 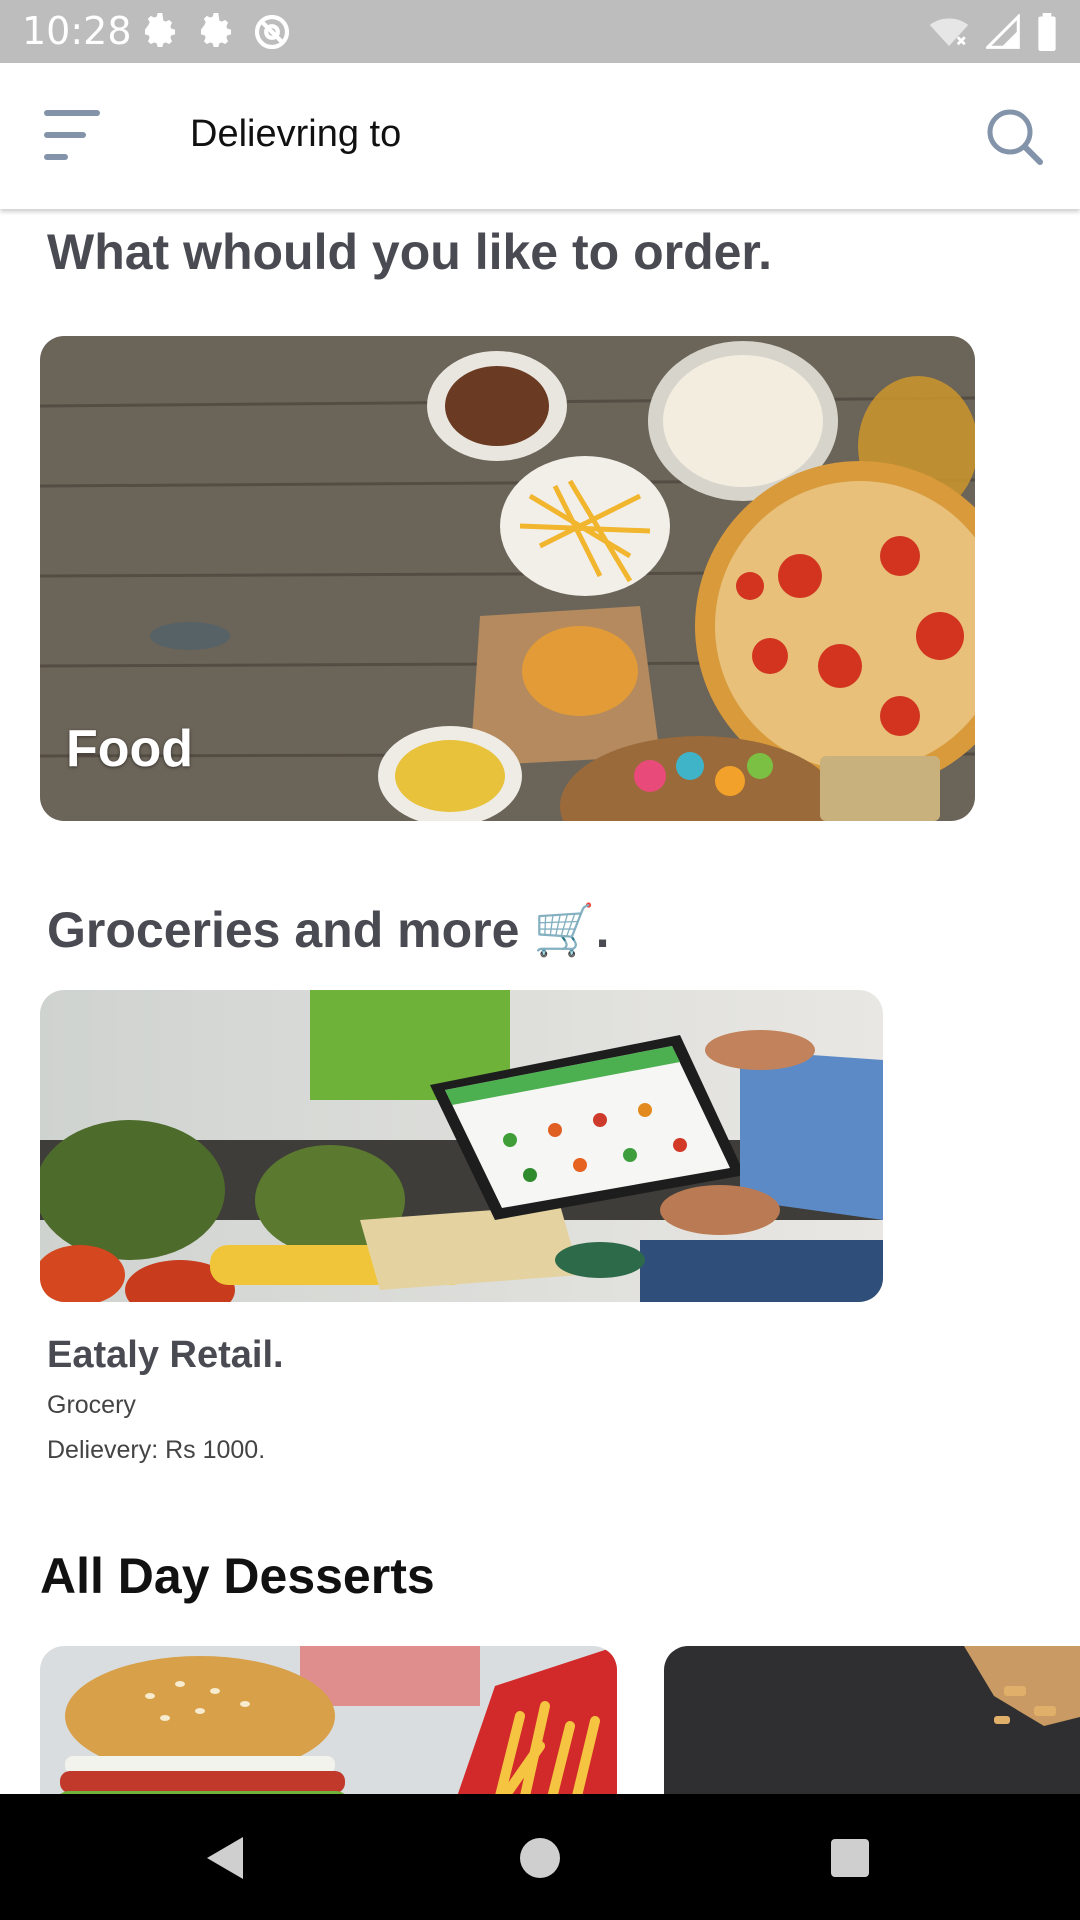 What do you see at coordinates (156, 1450) in the screenshot?
I see `store-delivery-fee: Delievery: Rs 1000.` at bounding box center [156, 1450].